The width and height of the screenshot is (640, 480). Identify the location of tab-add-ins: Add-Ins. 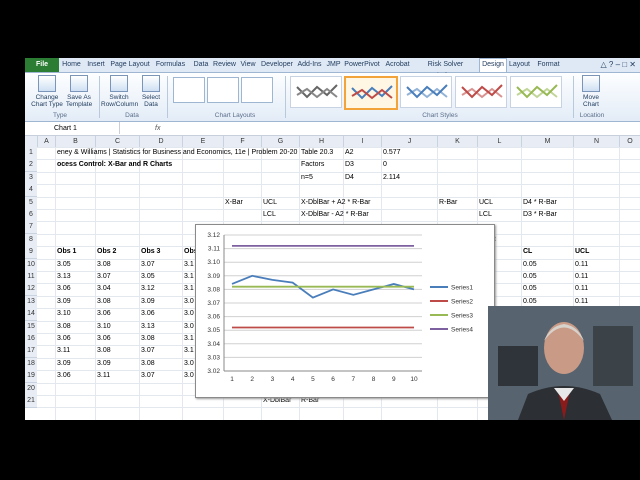
(309, 65).